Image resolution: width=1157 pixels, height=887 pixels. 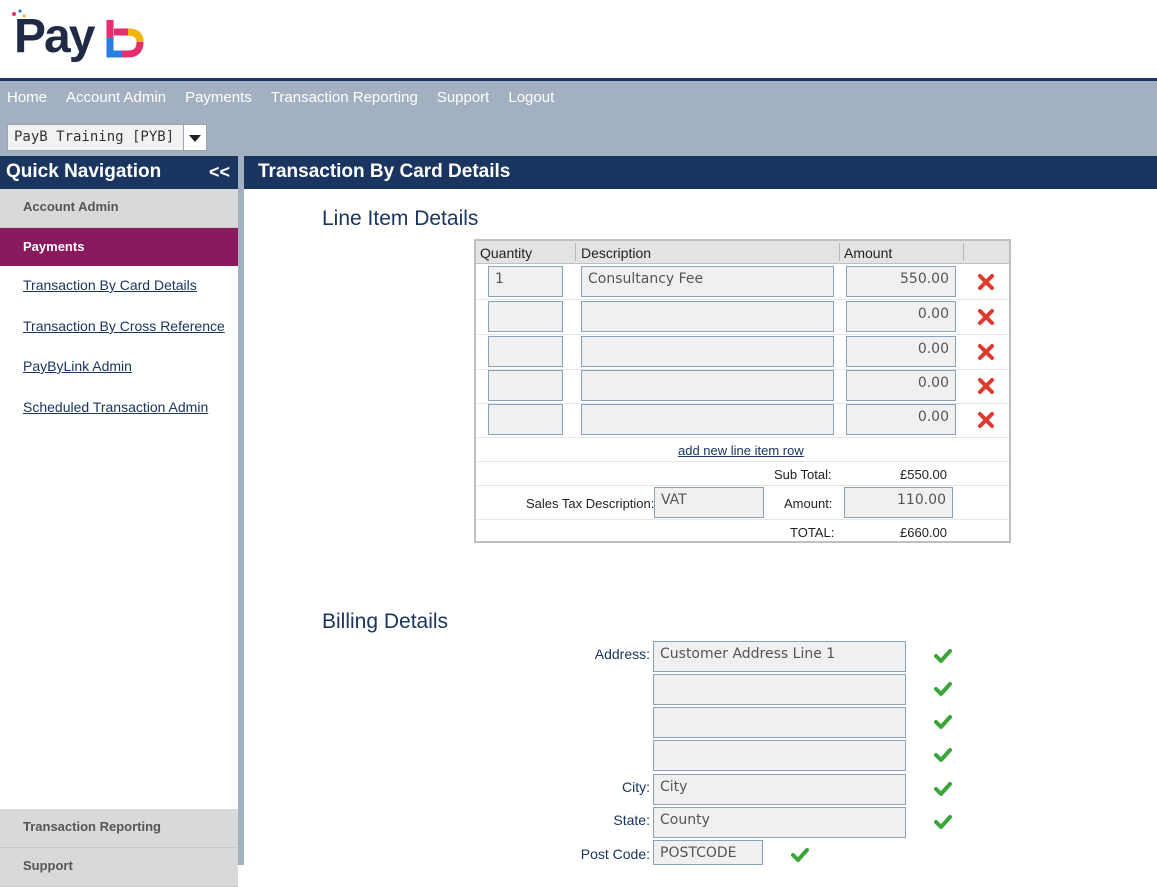 I want to click on nav-transaction-reporting: Transaction Reporting, so click(x=344, y=97).